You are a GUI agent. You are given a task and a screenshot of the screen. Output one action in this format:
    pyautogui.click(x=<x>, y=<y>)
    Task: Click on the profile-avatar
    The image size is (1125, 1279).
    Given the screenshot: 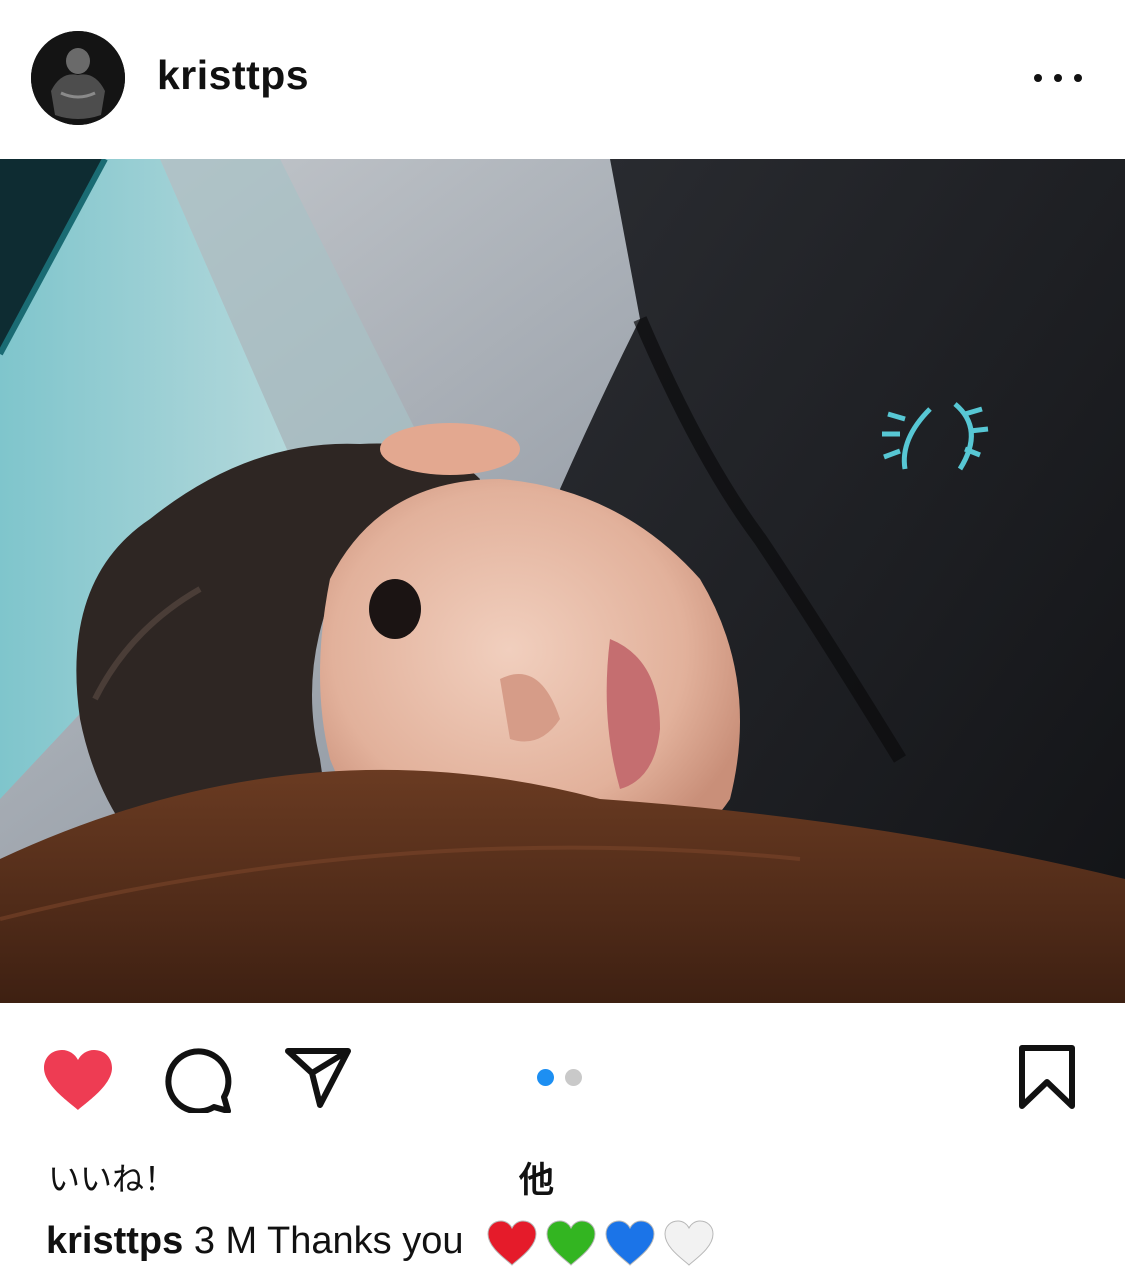 What is the action you would take?
    pyautogui.click(x=78, y=78)
    